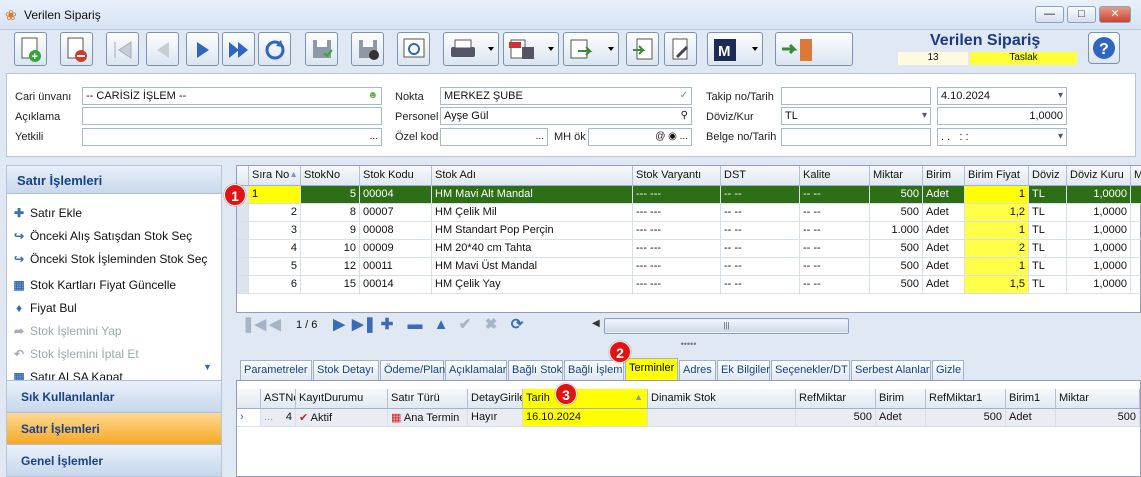 This screenshot has width=1141, height=477. What do you see at coordinates (835, 176) in the screenshot?
I see `col-header: Kalite` at bounding box center [835, 176].